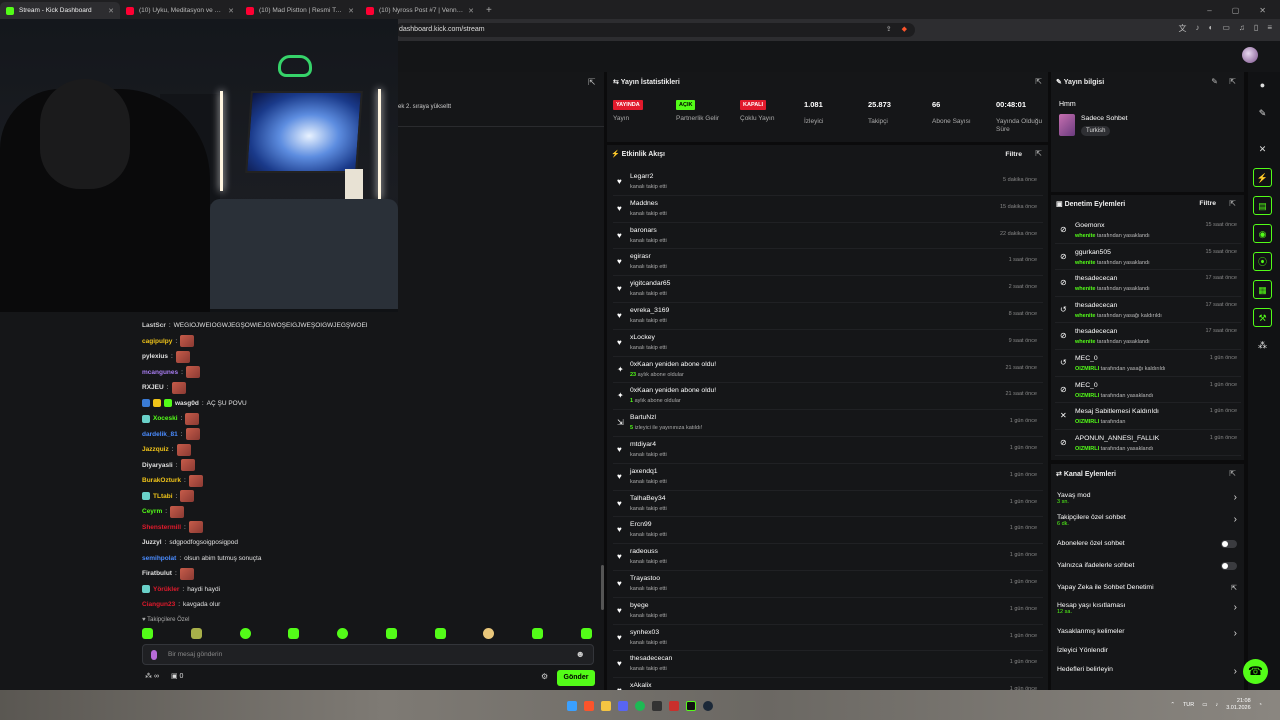  What do you see at coordinates (1262, 149) in the screenshot?
I see `collapse-icon: ✕` at bounding box center [1262, 149].